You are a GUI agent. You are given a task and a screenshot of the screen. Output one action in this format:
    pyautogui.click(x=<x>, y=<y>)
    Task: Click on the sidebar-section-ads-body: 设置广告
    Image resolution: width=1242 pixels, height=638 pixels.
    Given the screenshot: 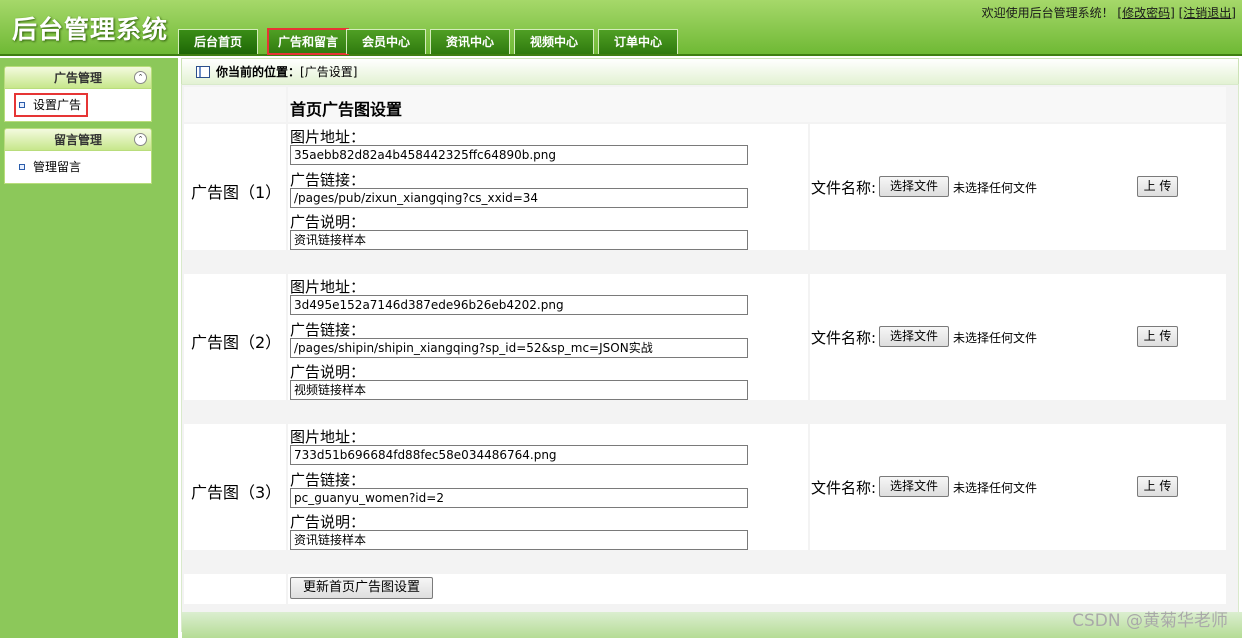 What is the action you would take?
    pyautogui.click(x=78, y=105)
    